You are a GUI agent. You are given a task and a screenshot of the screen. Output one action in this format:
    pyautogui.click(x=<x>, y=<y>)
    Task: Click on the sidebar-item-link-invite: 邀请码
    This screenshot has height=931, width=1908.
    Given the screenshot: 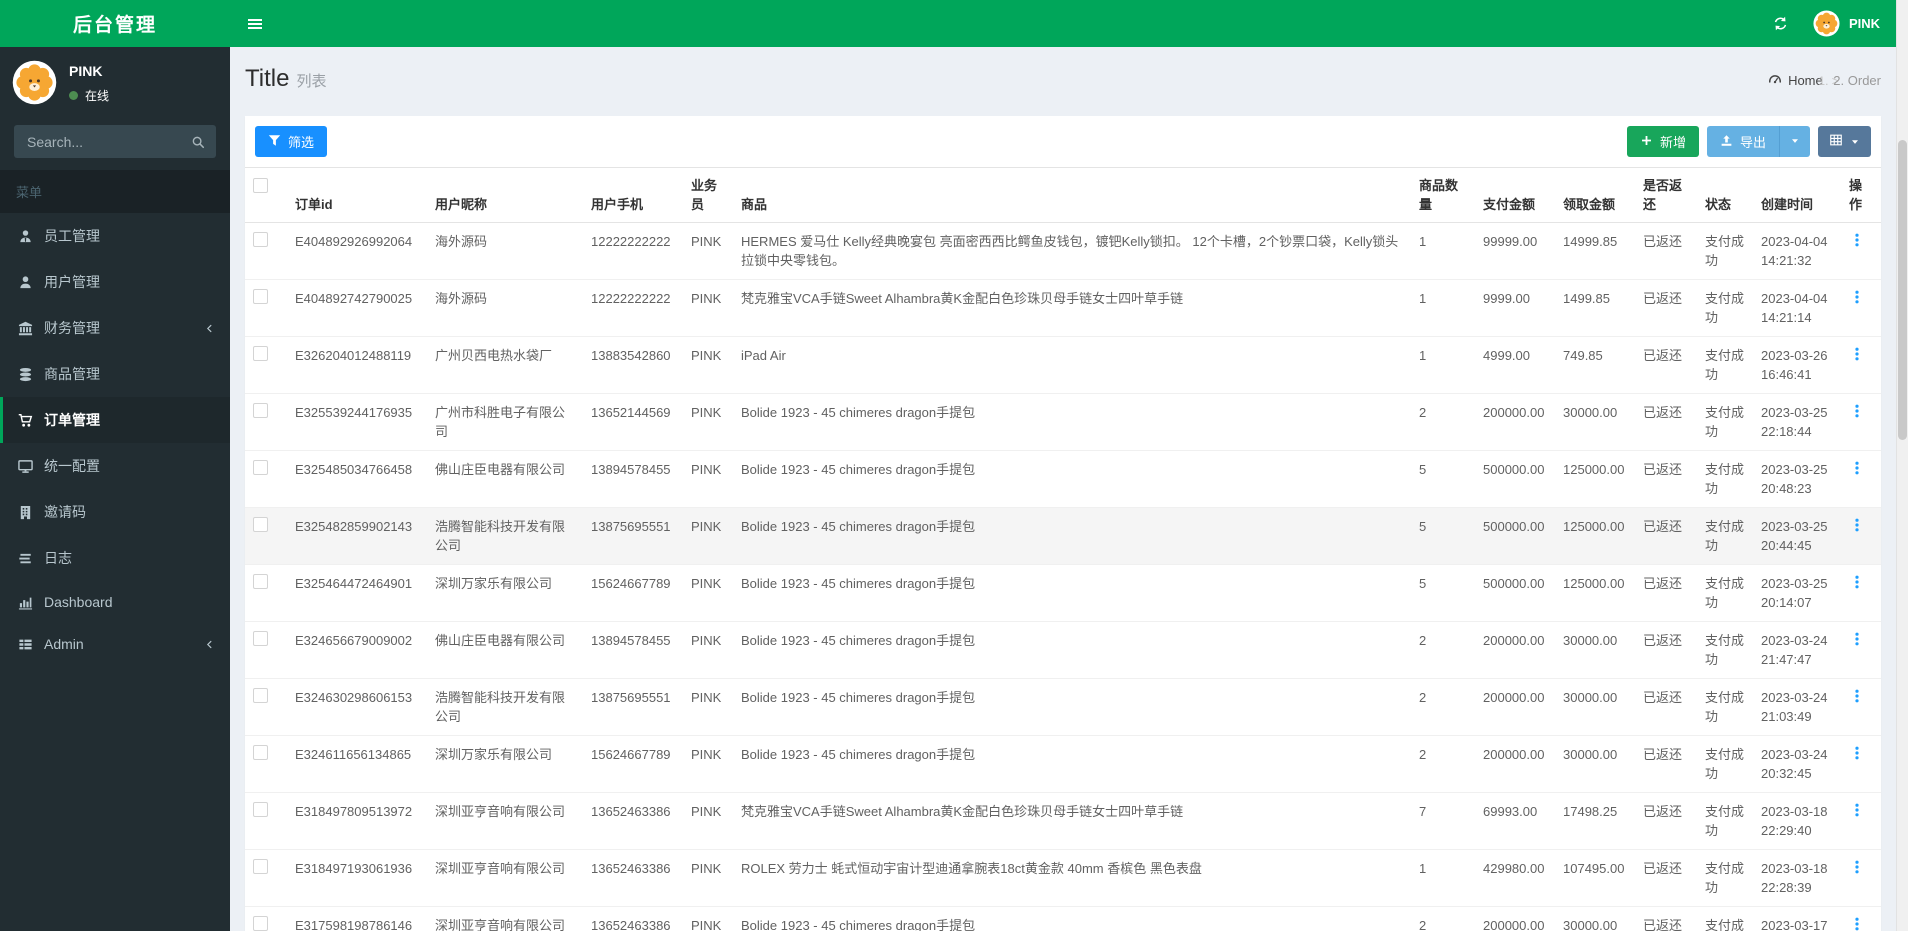 What is the action you would take?
    pyautogui.click(x=115, y=512)
    